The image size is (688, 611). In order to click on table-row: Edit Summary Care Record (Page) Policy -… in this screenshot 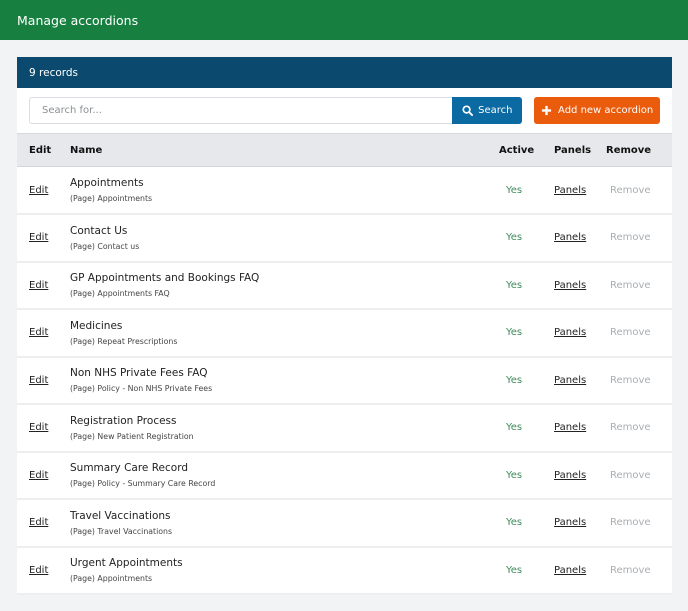, I will do `click(344, 476)`.